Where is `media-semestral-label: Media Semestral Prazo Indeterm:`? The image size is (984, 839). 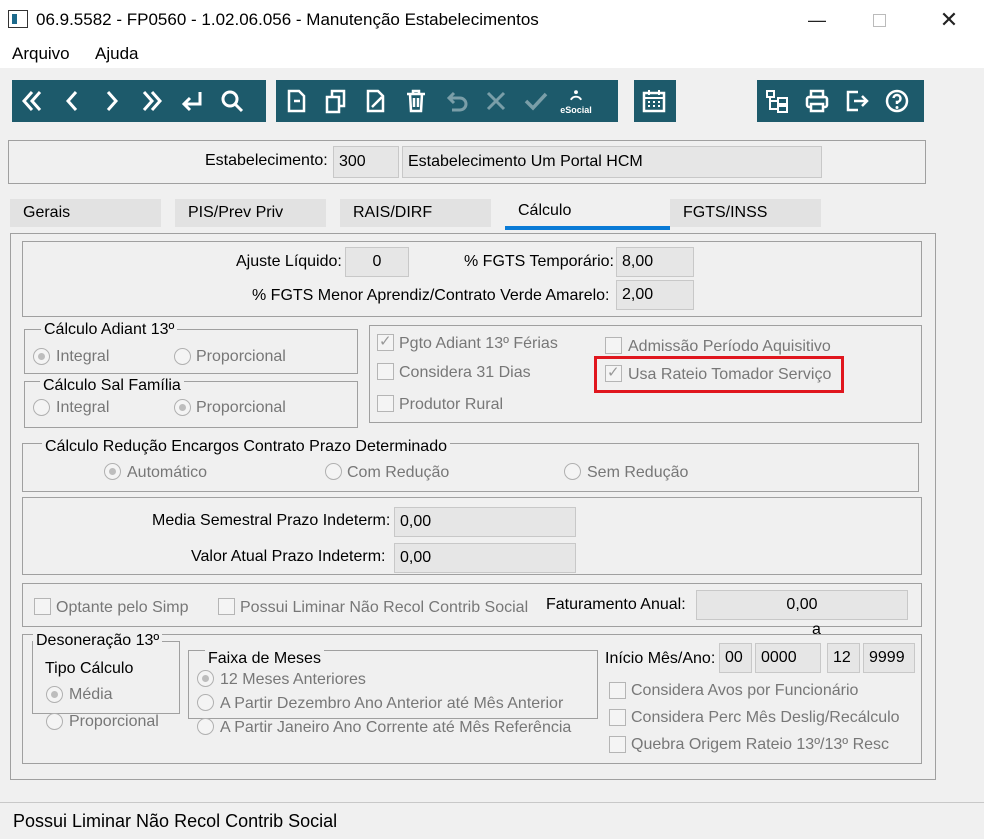
media-semestral-label: Media Semestral Prazo Indeterm: is located at coordinates (271, 520).